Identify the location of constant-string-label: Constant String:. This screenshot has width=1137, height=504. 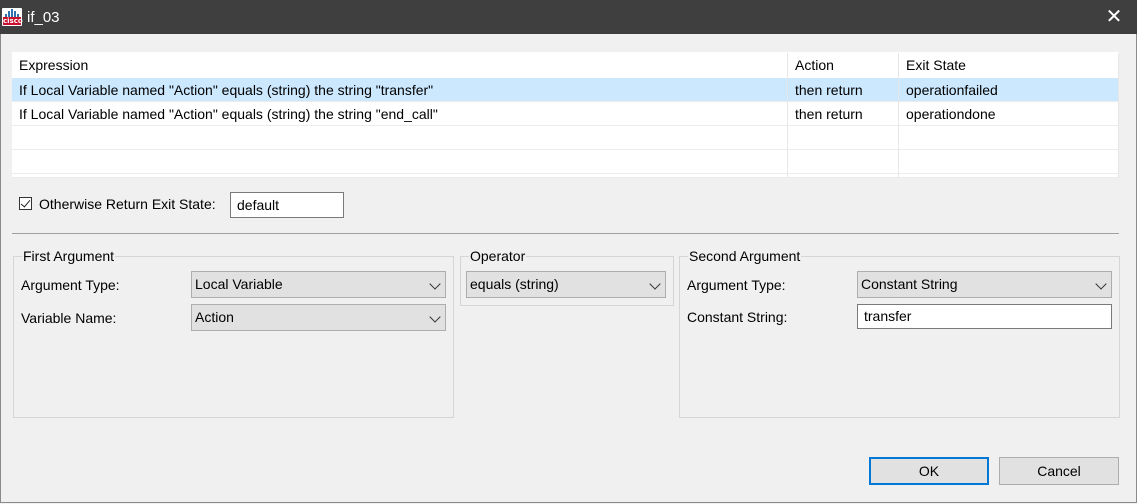
(737, 317).